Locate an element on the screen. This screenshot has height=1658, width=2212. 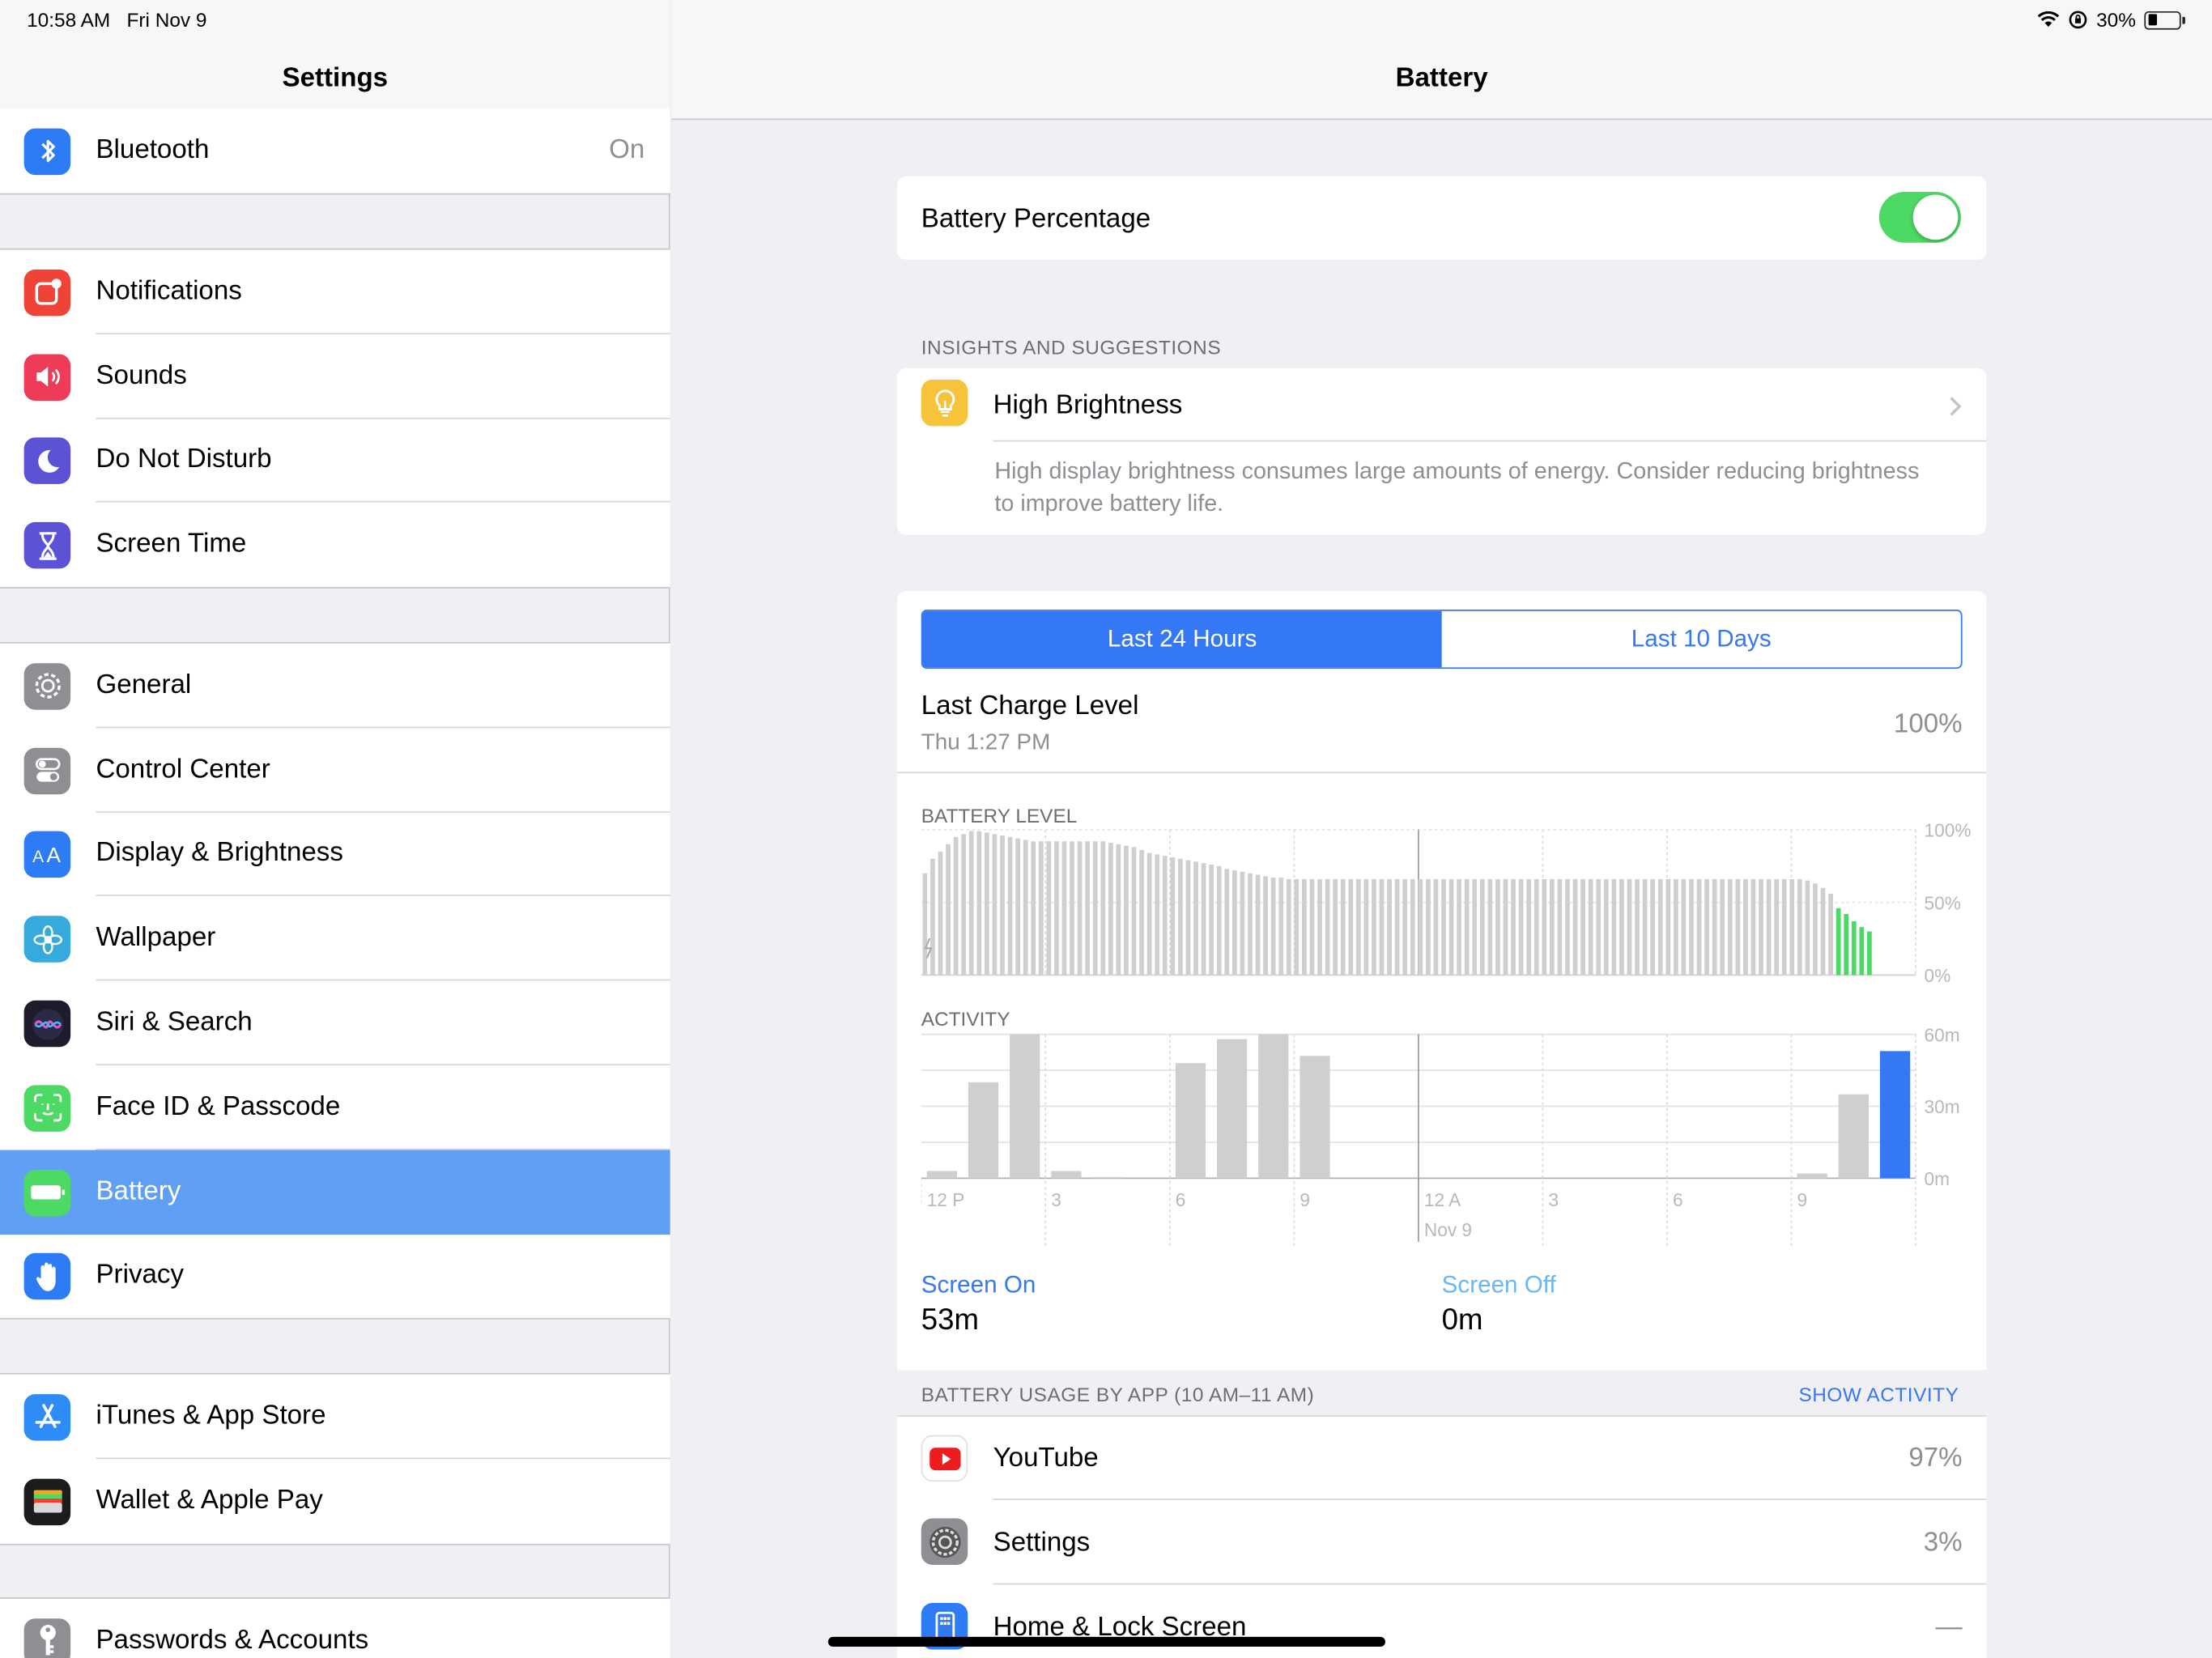
siri-icon is located at coordinates (47, 1024).